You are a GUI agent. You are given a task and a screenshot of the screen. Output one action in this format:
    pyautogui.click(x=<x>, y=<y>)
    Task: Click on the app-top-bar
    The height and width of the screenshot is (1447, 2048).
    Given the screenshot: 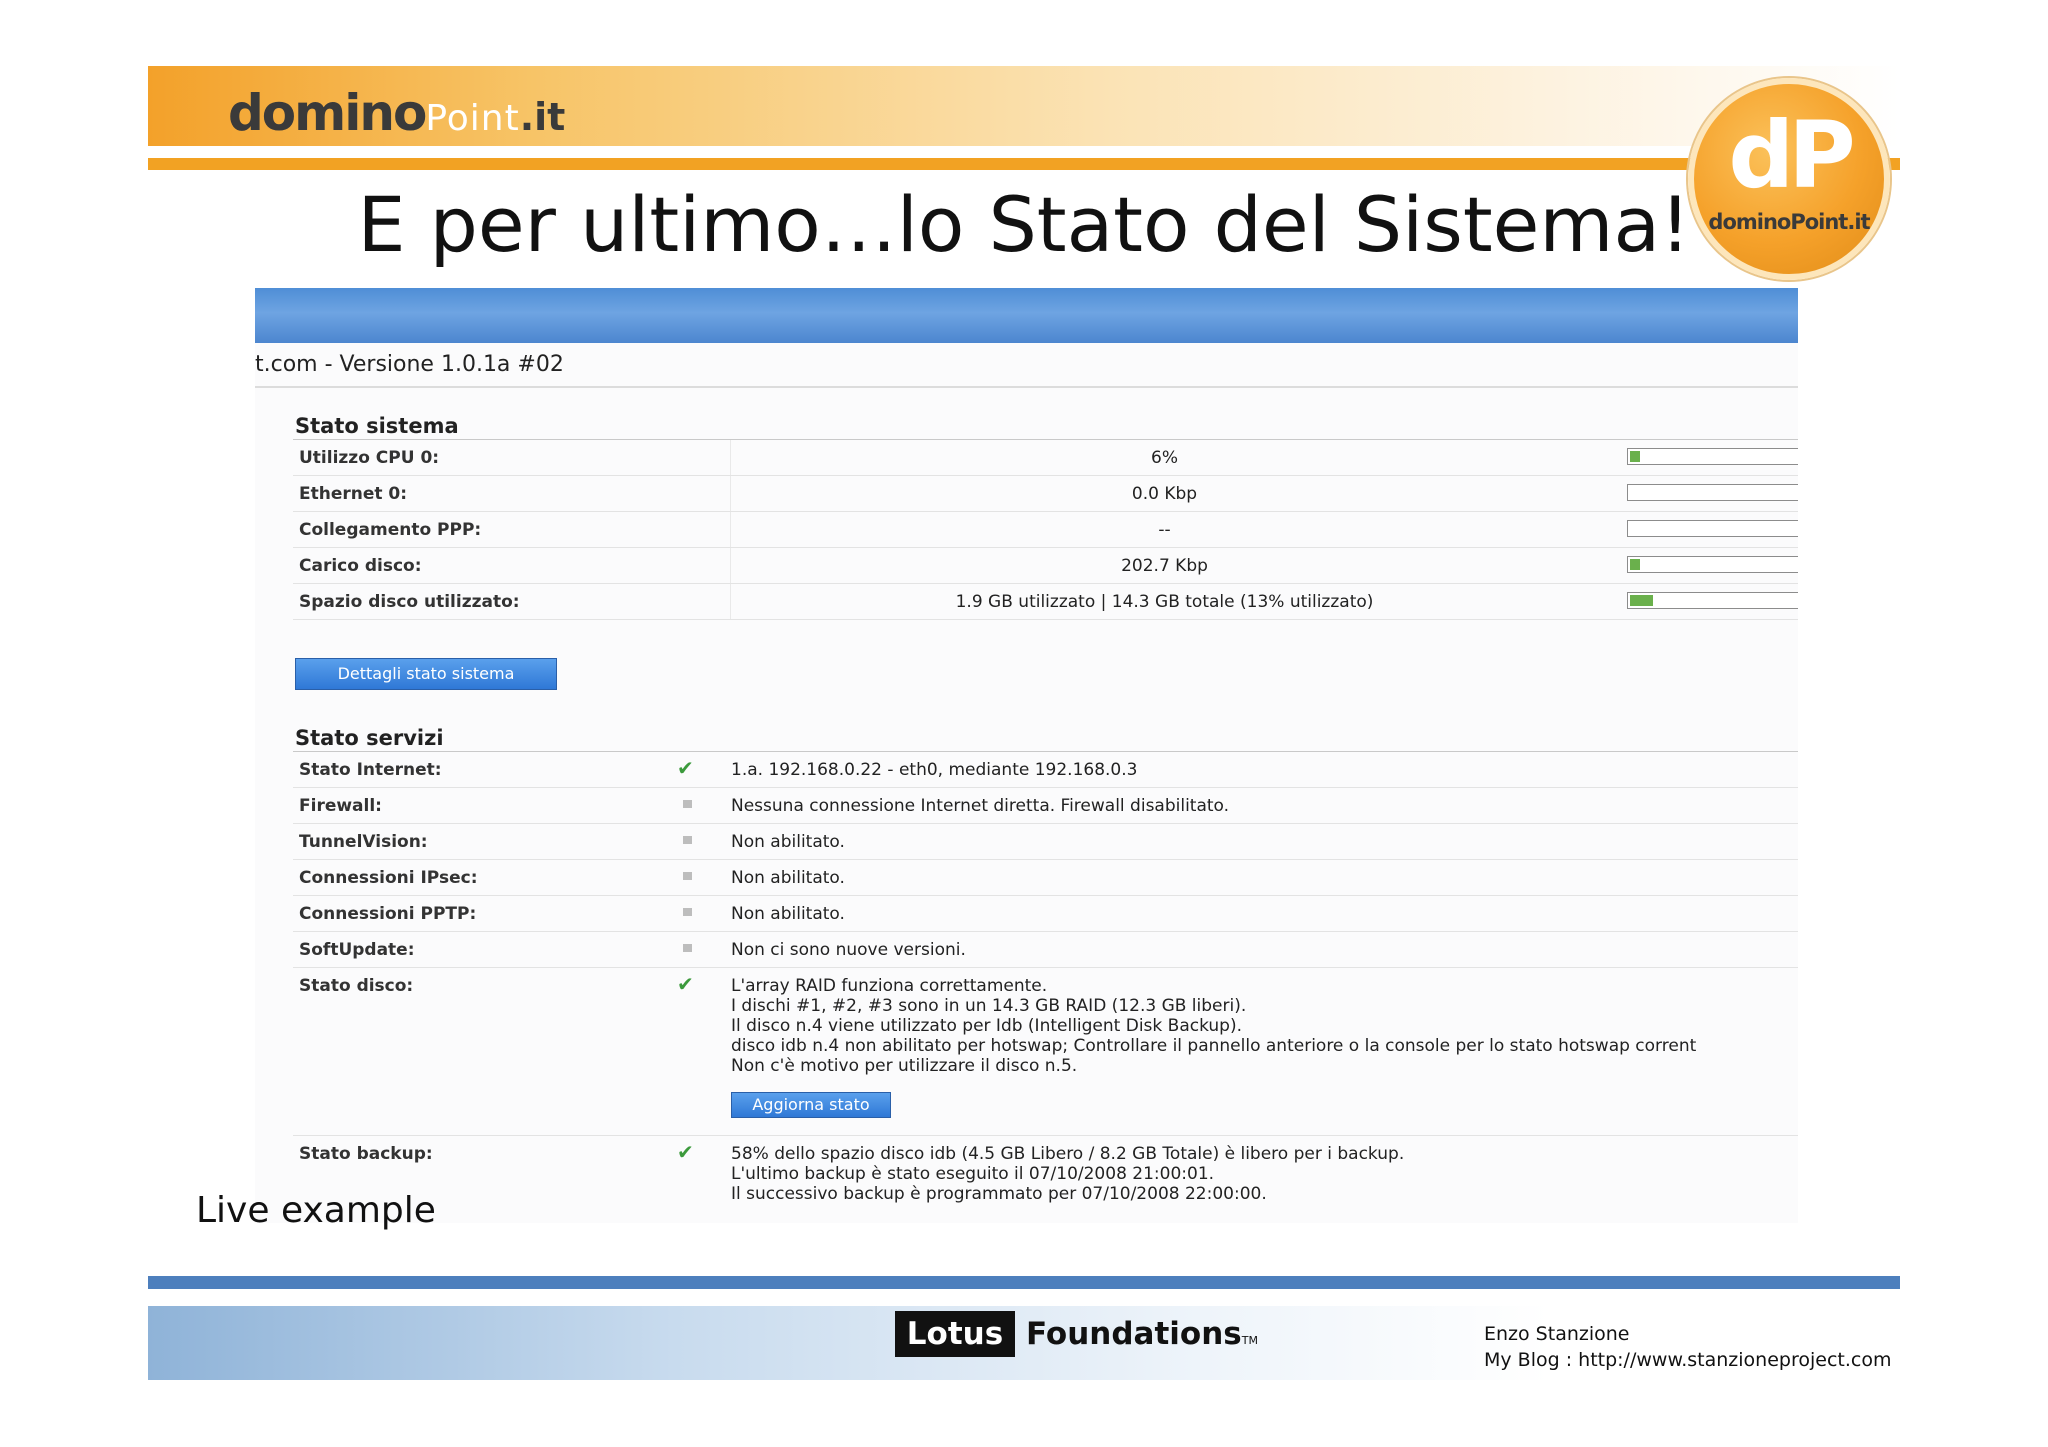 What is the action you would take?
    pyautogui.click(x=1026, y=315)
    